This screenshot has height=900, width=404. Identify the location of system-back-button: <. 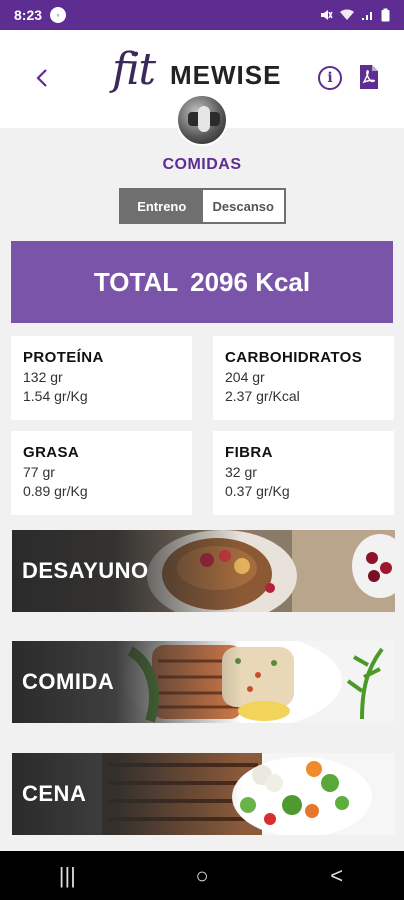
(337, 876).